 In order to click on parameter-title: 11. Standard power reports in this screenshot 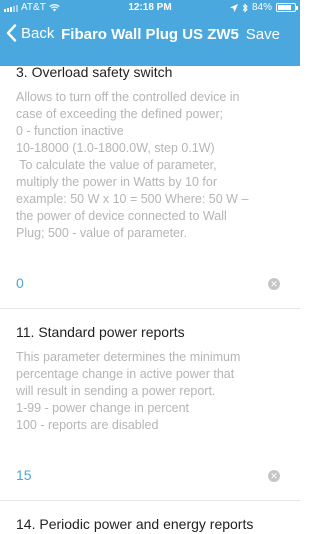, I will do `click(100, 332)`.